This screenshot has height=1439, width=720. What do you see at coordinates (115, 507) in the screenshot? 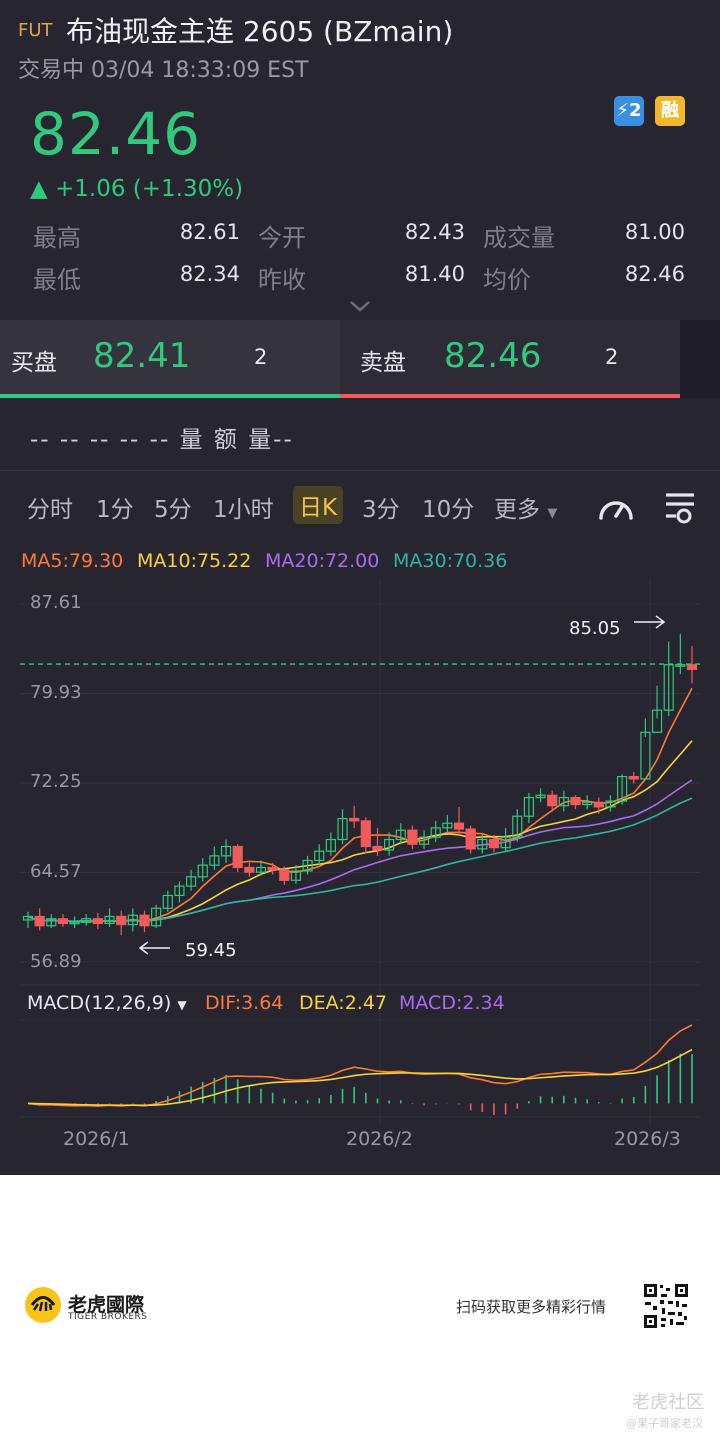
I see `tab-1min: 1分` at bounding box center [115, 507].